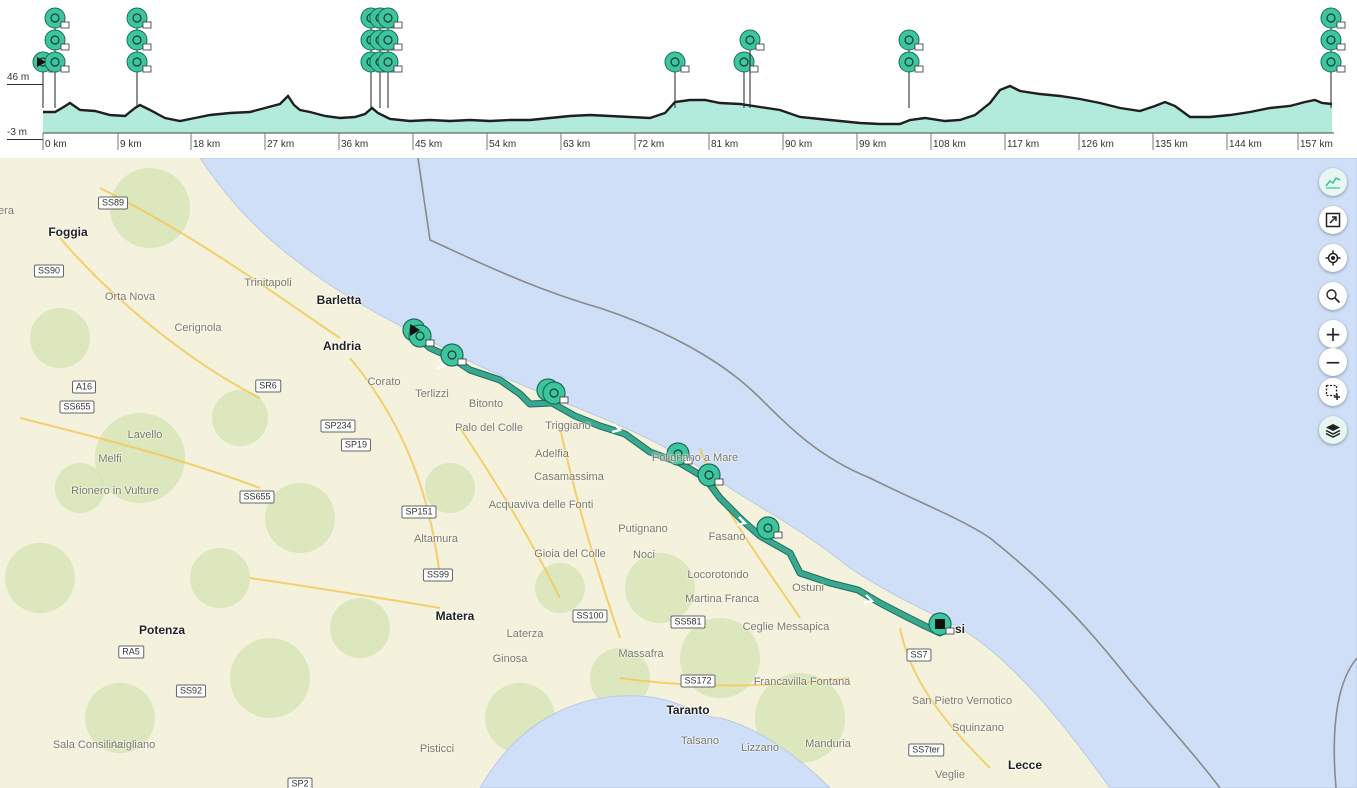  I want to click on road-line, so click(160, 318).